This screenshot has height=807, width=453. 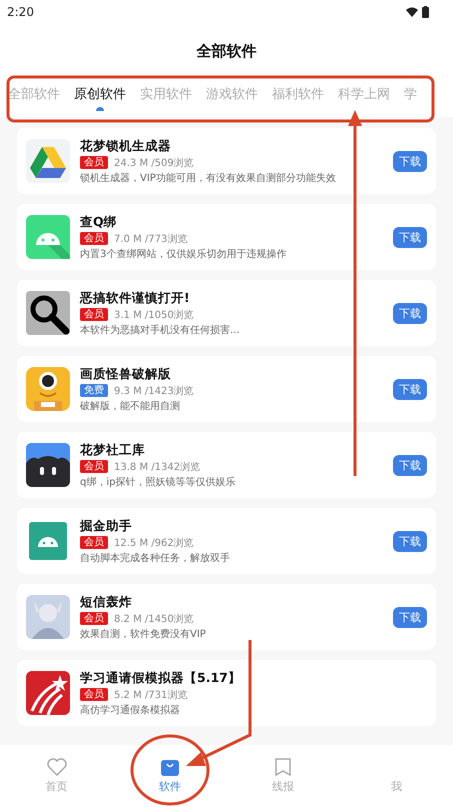 What do you see at coordinates (208, 178) in the screenshot?
I see `app-description: 锁机生成器，VIP功能可用，有没有效果自测部分功能失效` at bounding box center [208, 178].